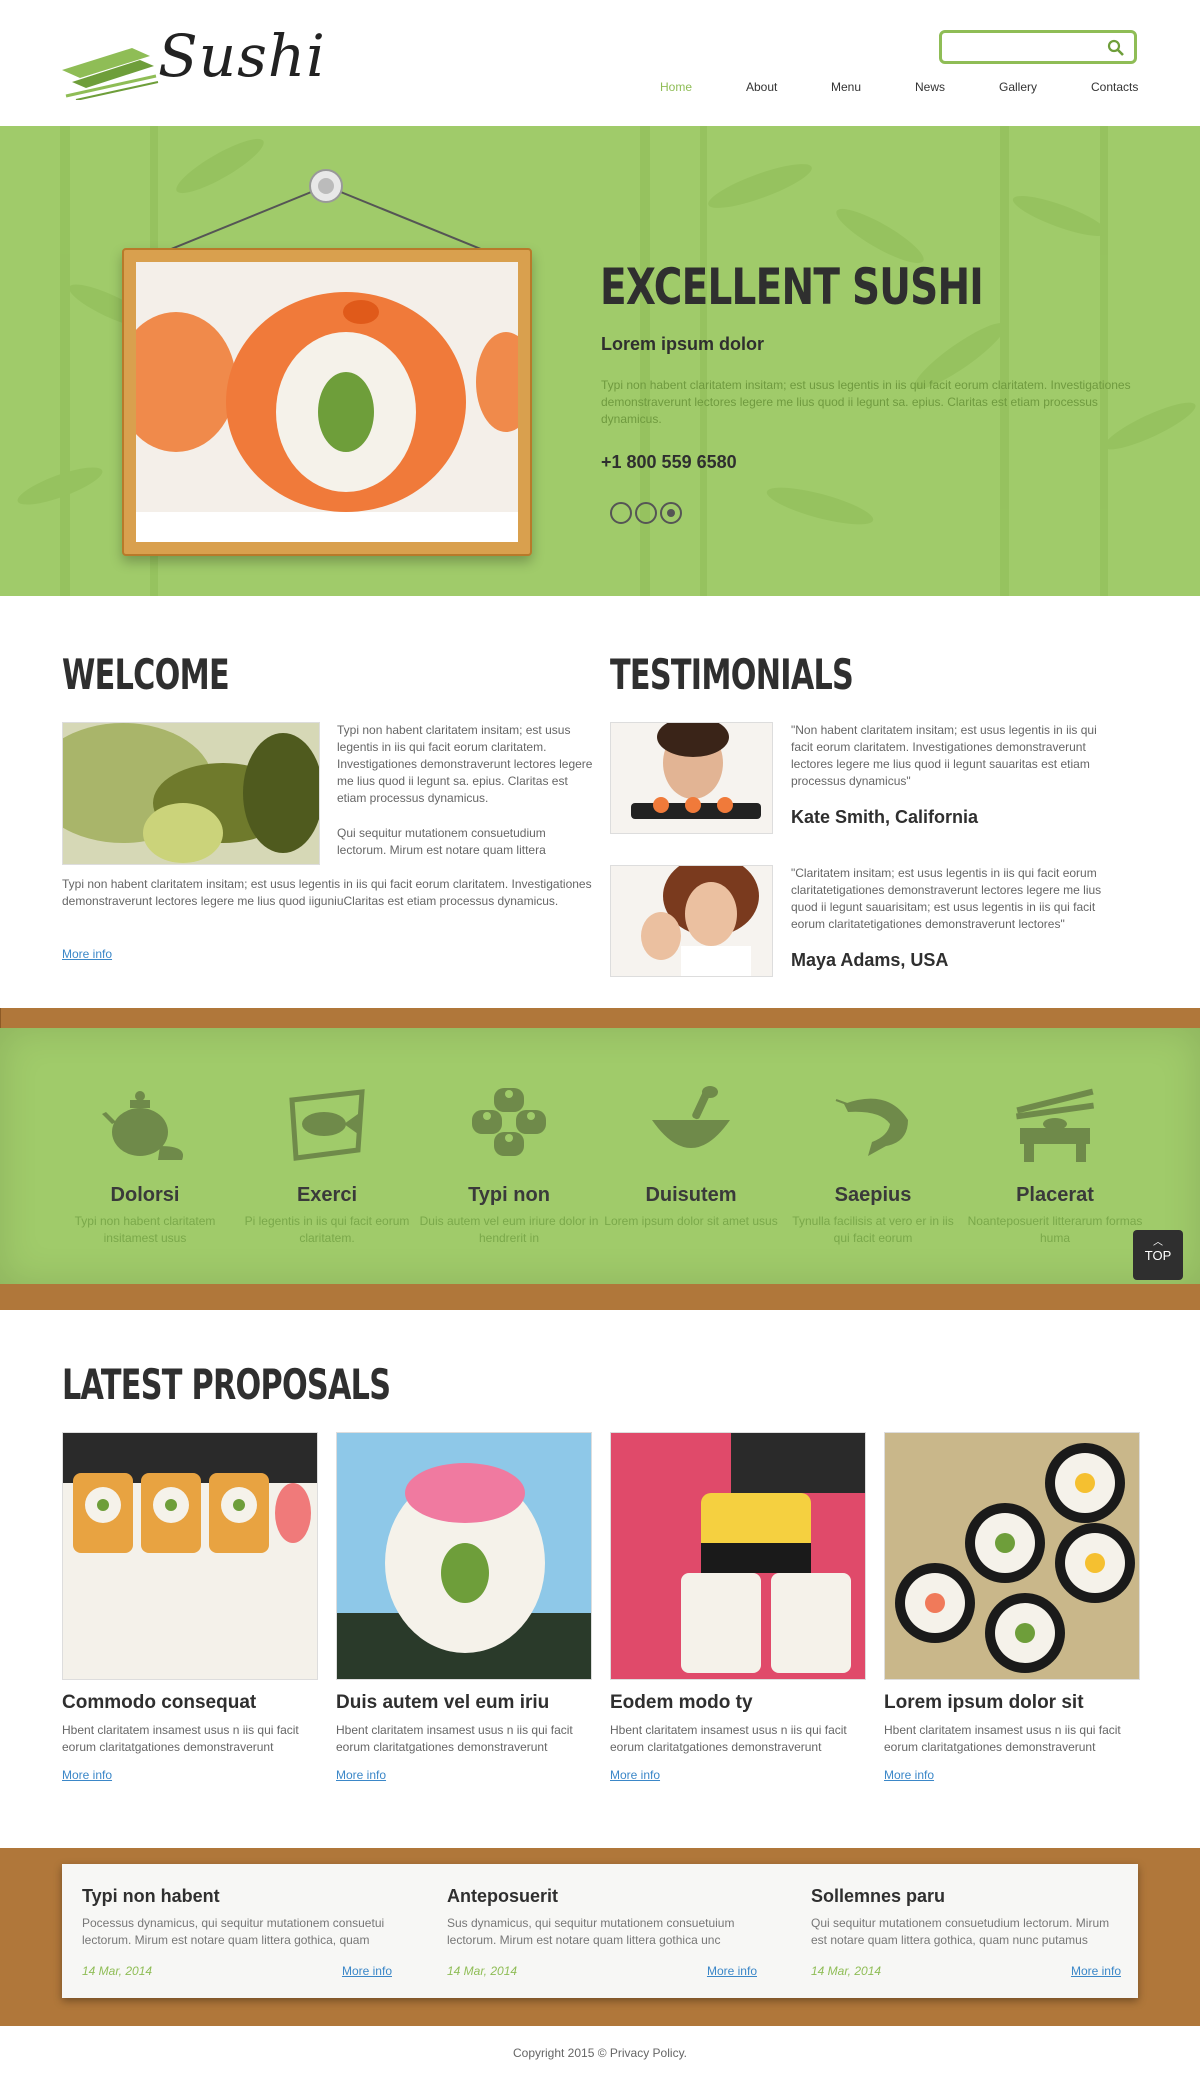  I want to click on proposal-title-1: Commodo consequat, so click(190, 1703).